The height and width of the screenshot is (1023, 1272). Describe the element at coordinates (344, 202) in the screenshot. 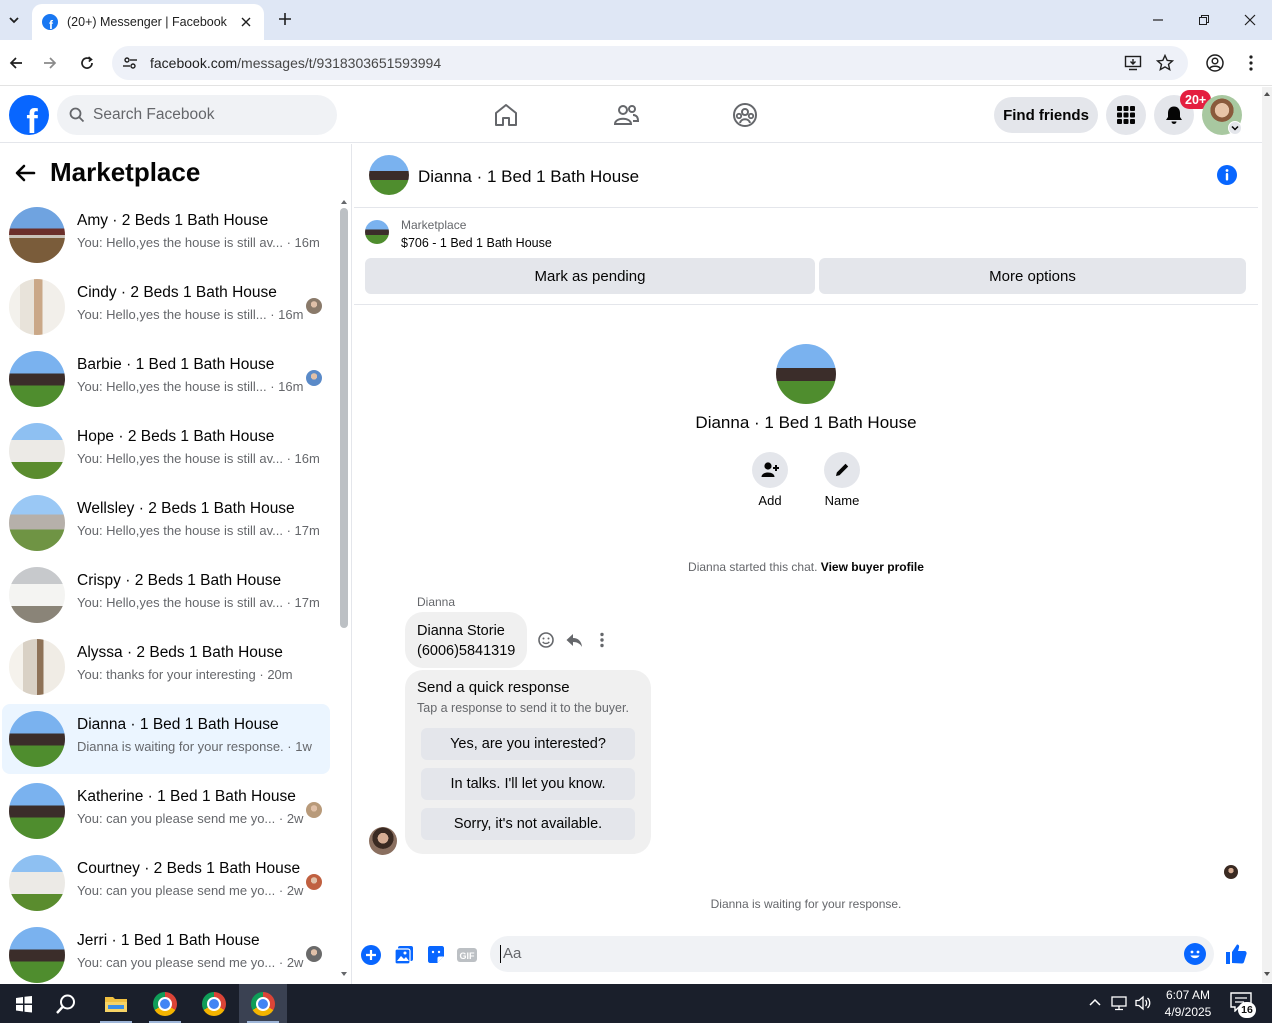

I see `scroll-up-icon` at that location.